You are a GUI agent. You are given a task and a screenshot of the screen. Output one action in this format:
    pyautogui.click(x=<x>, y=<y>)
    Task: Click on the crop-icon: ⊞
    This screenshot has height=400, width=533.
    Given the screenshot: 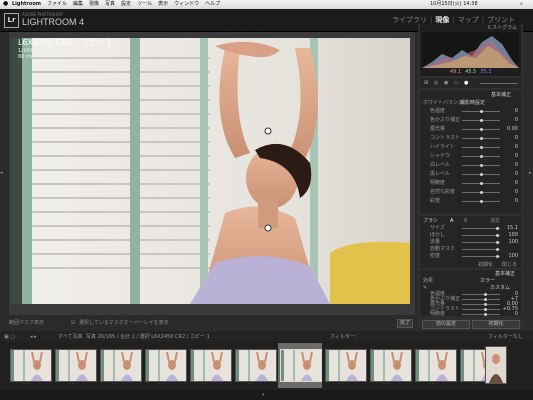 What is the action you would take?
    pyautogui.click(x=426, y=83)
    